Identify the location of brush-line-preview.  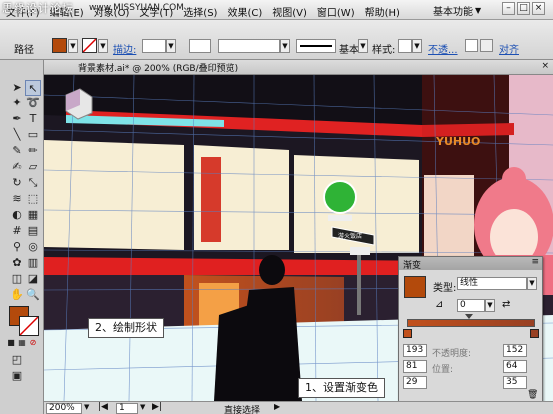
(316, 46).